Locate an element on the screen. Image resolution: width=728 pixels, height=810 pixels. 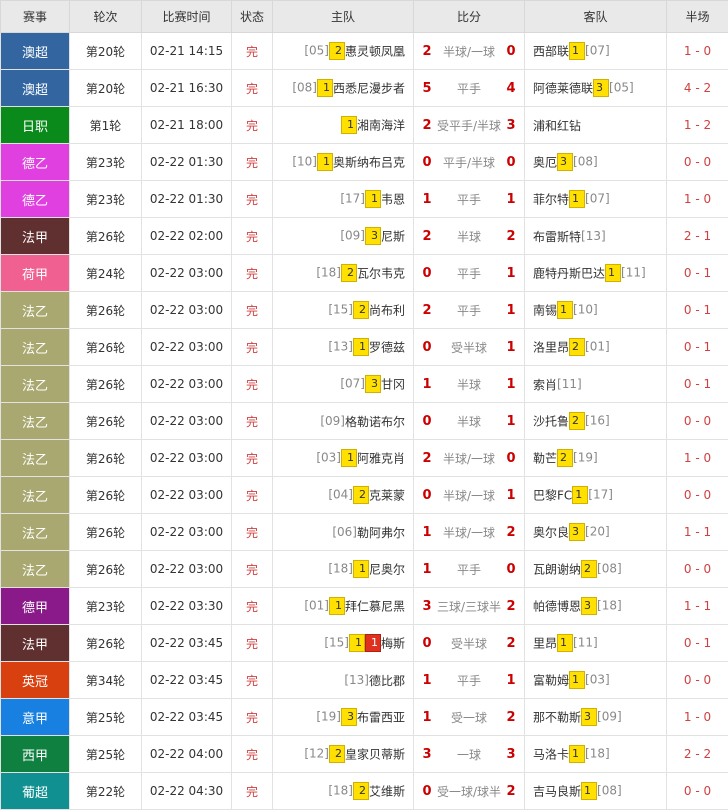
home-team-link: 梅斯 is located at coordinates (393, 644).